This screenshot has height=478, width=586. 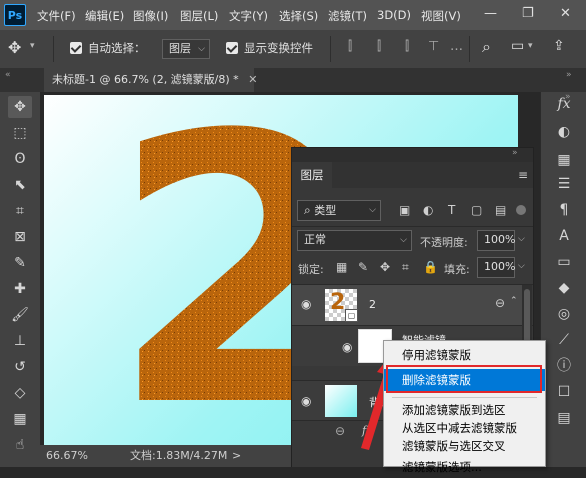 What do you see at coordinates (363, 267) in the screenshot?
I see `lock-pixels-icon: ✎` at bounding box center [363, 267].